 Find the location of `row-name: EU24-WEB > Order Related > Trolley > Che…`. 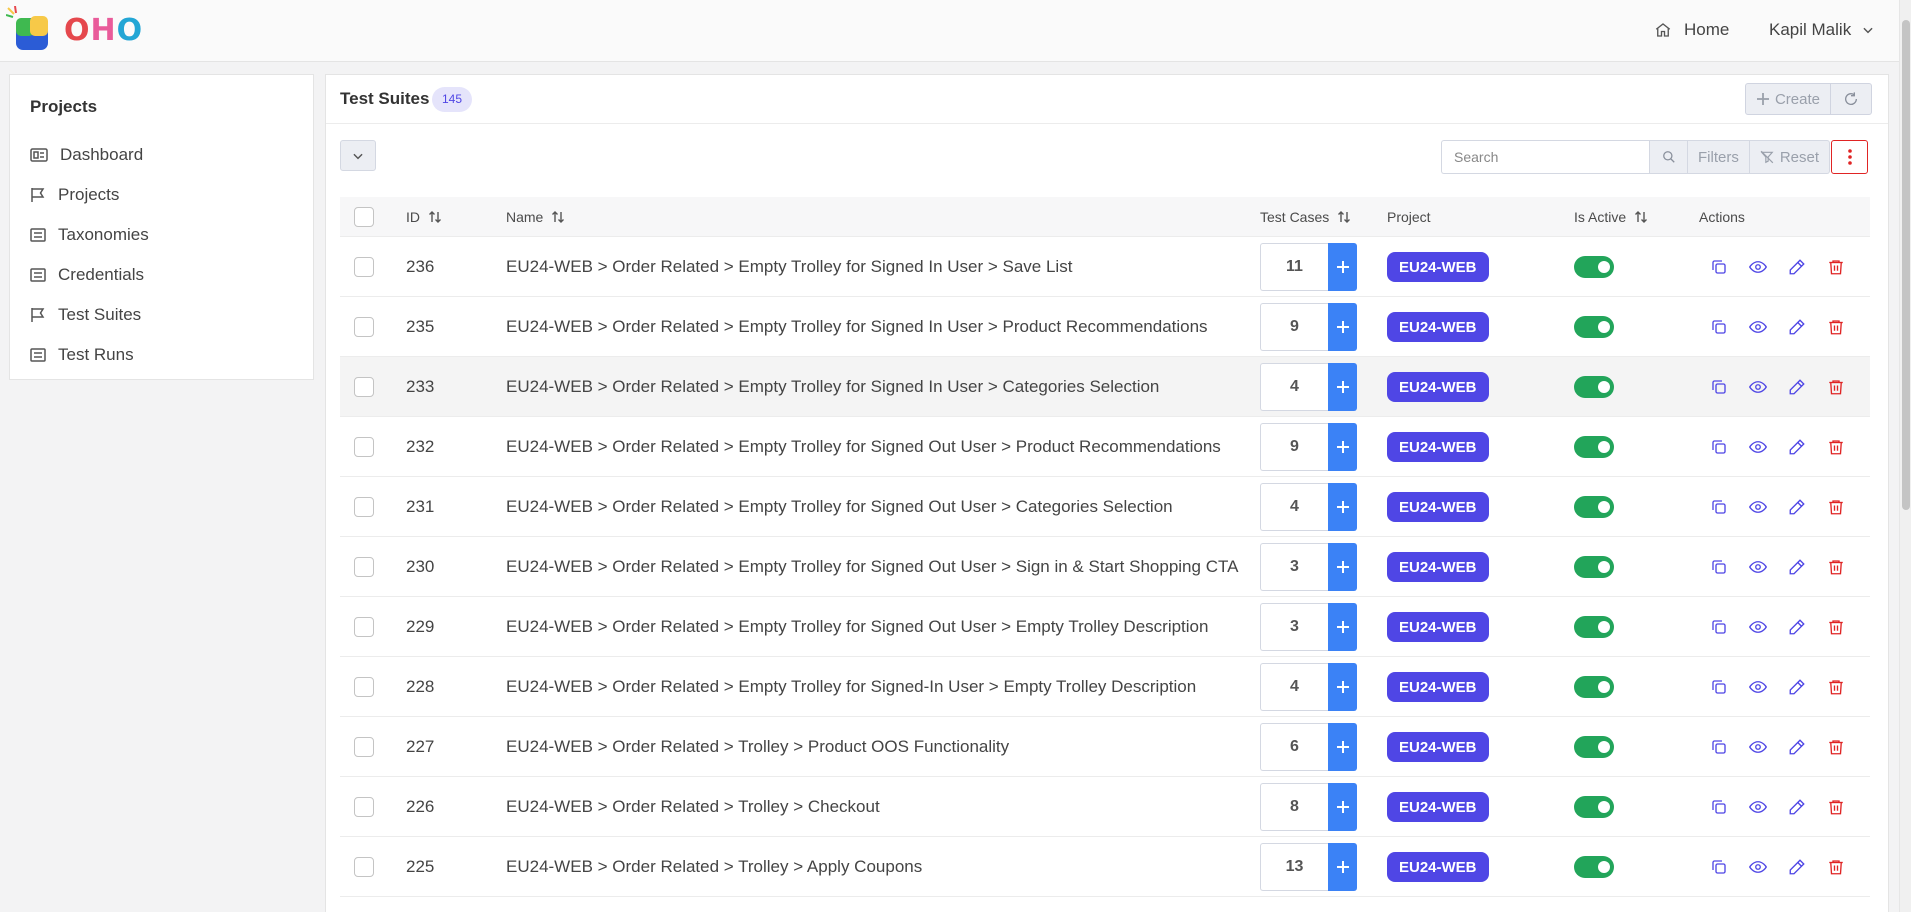

row-name: EU24-WEB > Order Related > Trolley > Che… is located at coordinates (693, 807).